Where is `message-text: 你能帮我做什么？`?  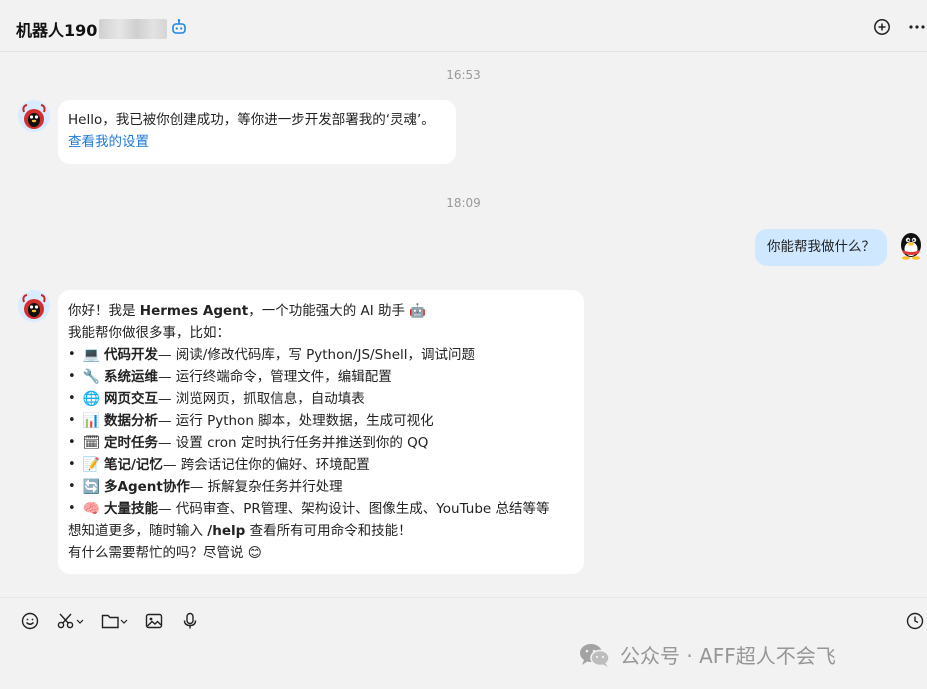
message-text: 你能帮我做什么？ is located at coordinates (821, 247).